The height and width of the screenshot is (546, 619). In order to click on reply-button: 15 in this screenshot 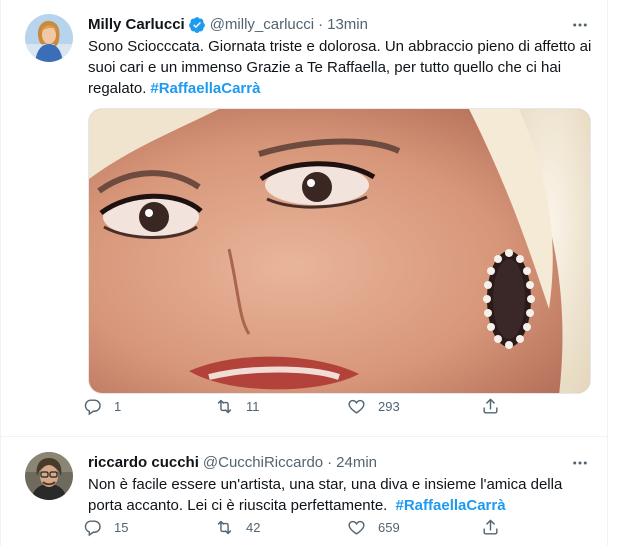, I will do `click(105, 527)`.